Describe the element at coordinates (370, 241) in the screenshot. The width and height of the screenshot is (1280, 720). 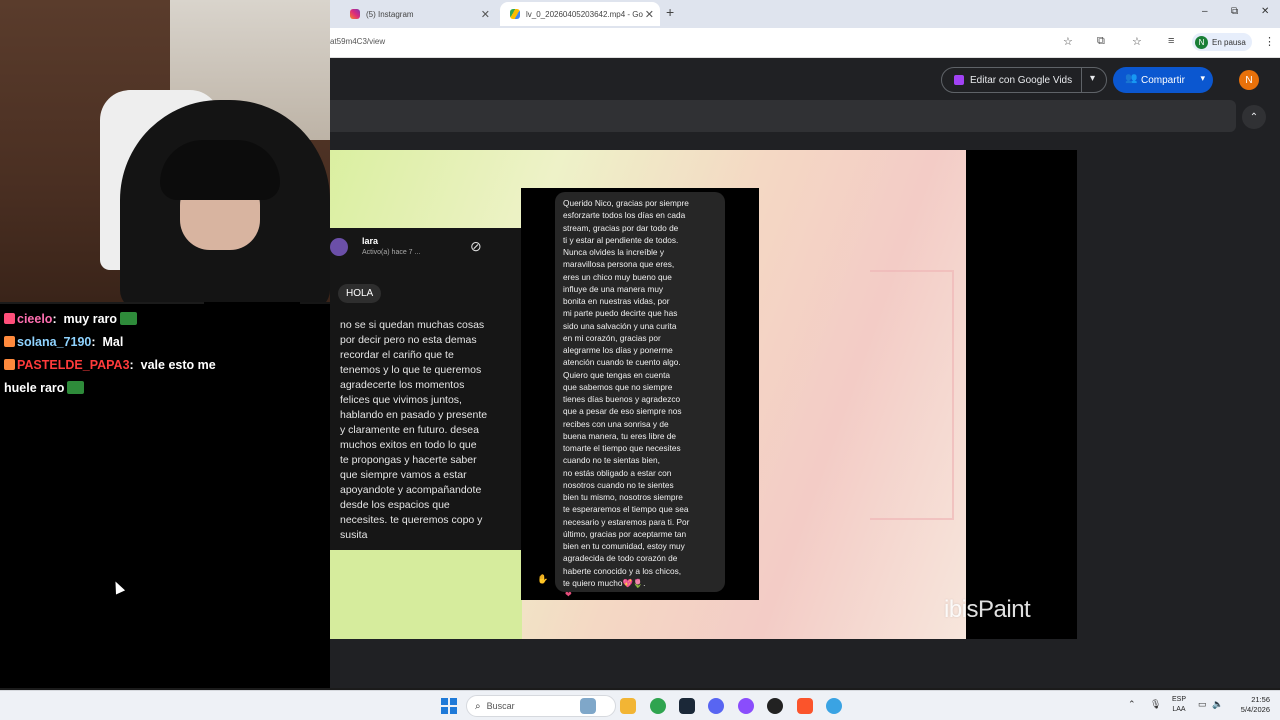
I see `contact-name: lara` at that location.